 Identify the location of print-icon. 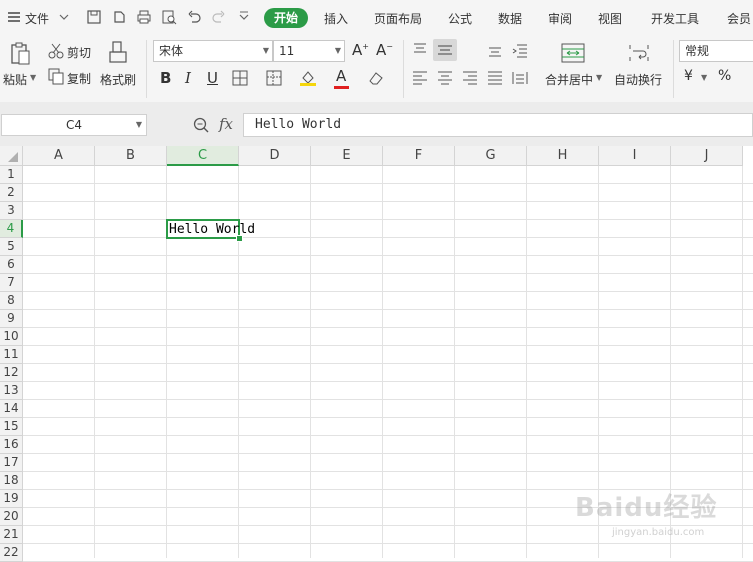
(144, 17).